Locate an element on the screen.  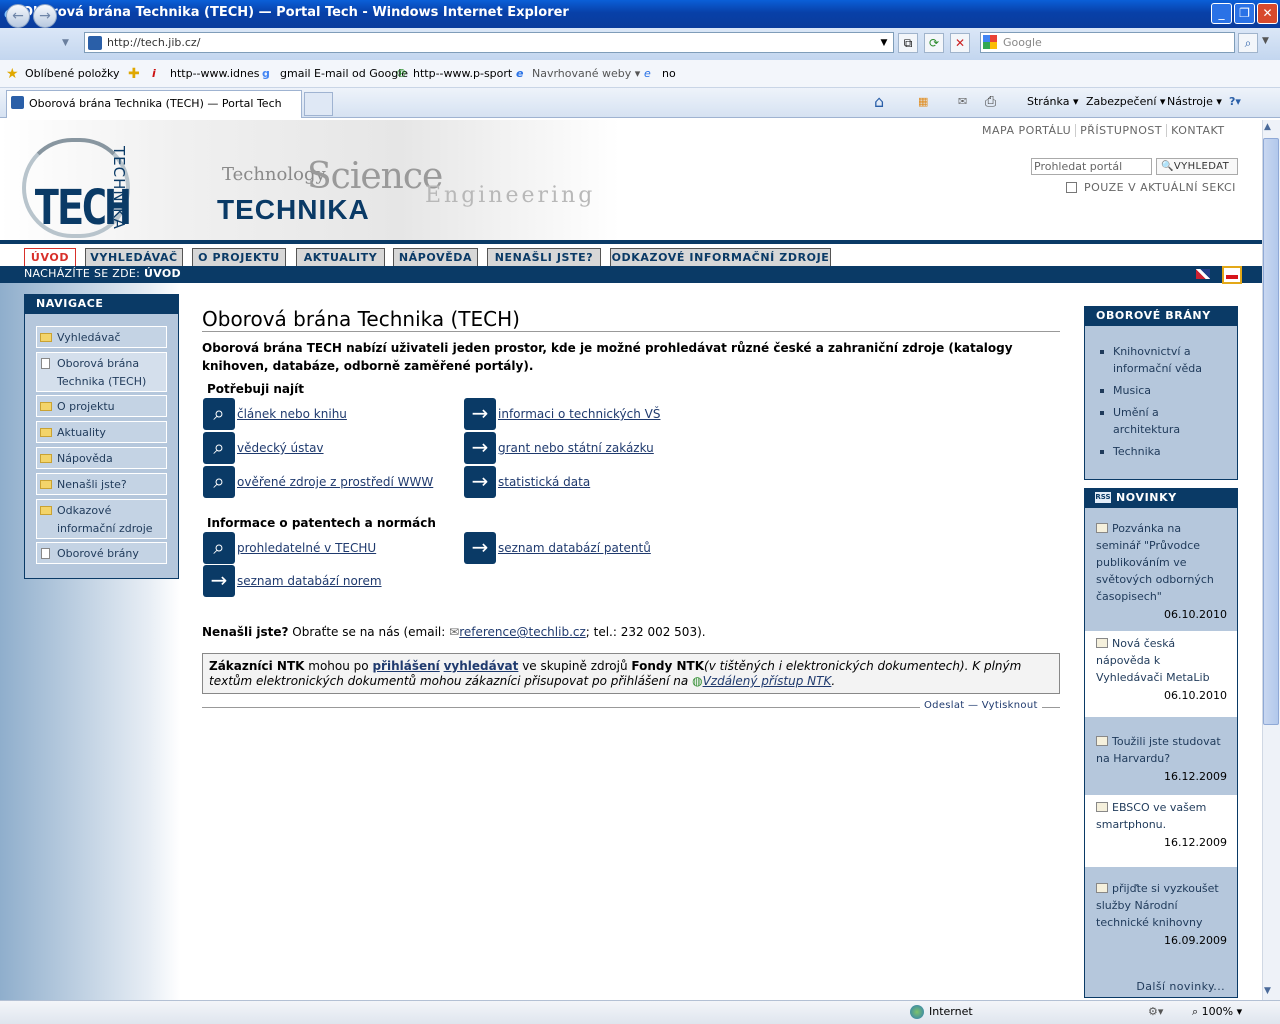
link-grant-or-contract: grant nebo státní zakázku is located at coordinates (576, 448).